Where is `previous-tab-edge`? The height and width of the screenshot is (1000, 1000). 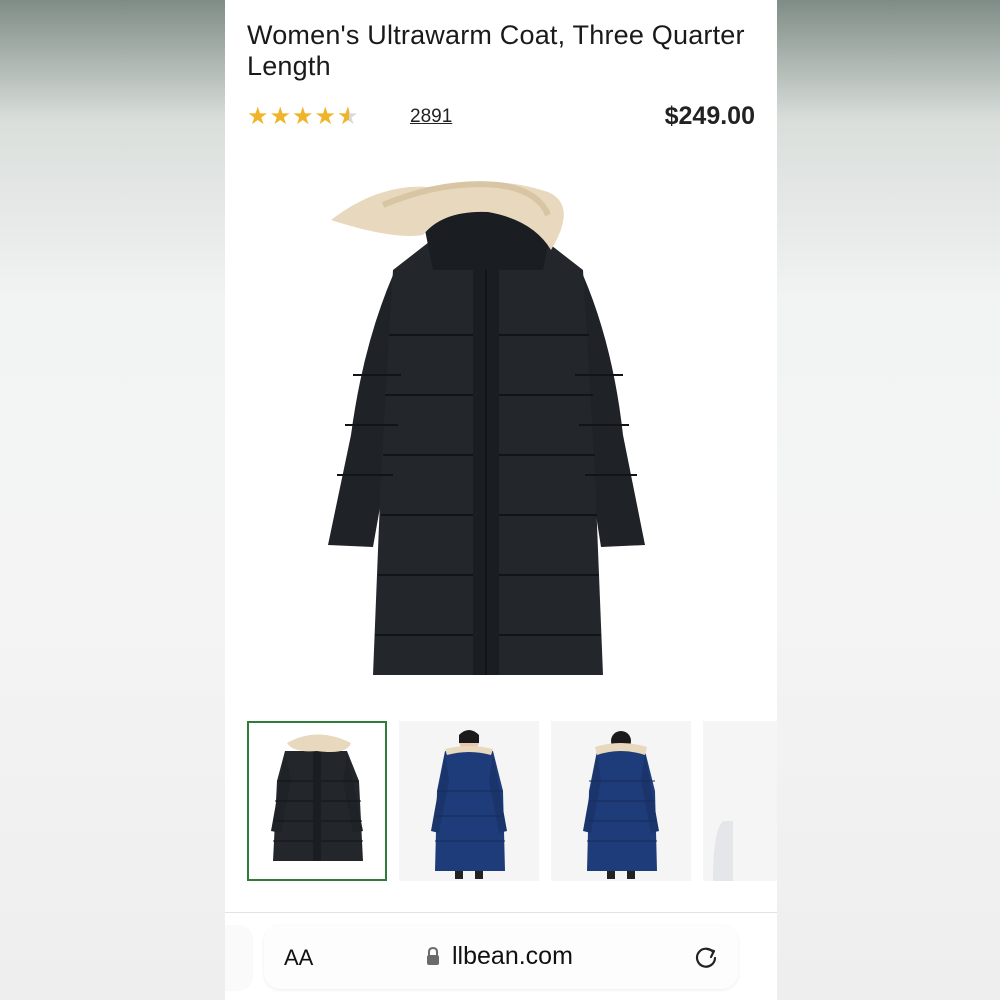
previous-tab-edge is located at coordinates (239, 958).